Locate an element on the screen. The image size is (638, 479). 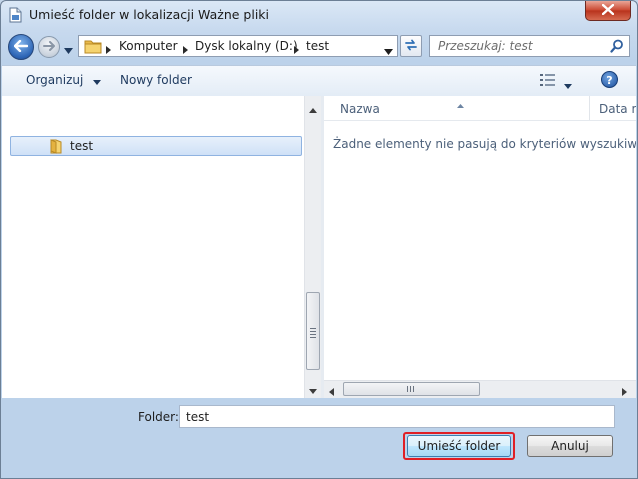
organize-menu-button: Organizuj is located at coordinates (64, 80).